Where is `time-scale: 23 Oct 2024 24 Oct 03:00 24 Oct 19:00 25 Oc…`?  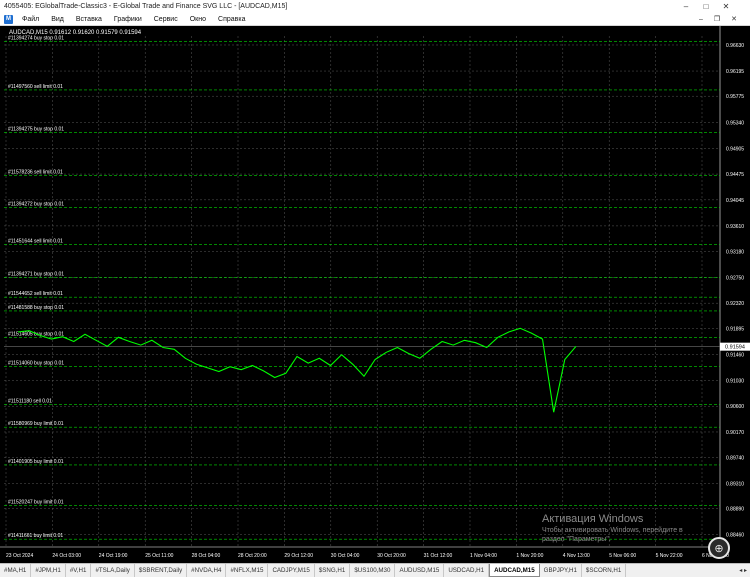 time-scale: 23 Oct 2024 24 Oct 03:00 24 Oct 19:00 25 Oc… is located at coordinates (367, 556).